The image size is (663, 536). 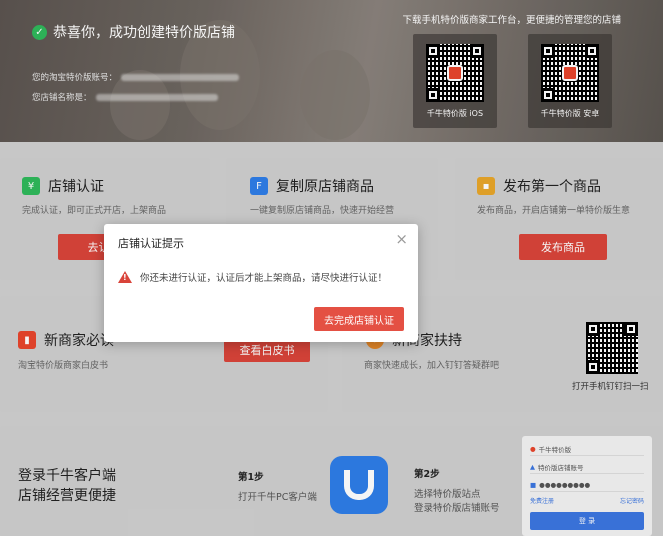 What do you see at coordinates (125, 277) in the screenshot?
I see `warning-icon: !` at bounding box center [125, 277].